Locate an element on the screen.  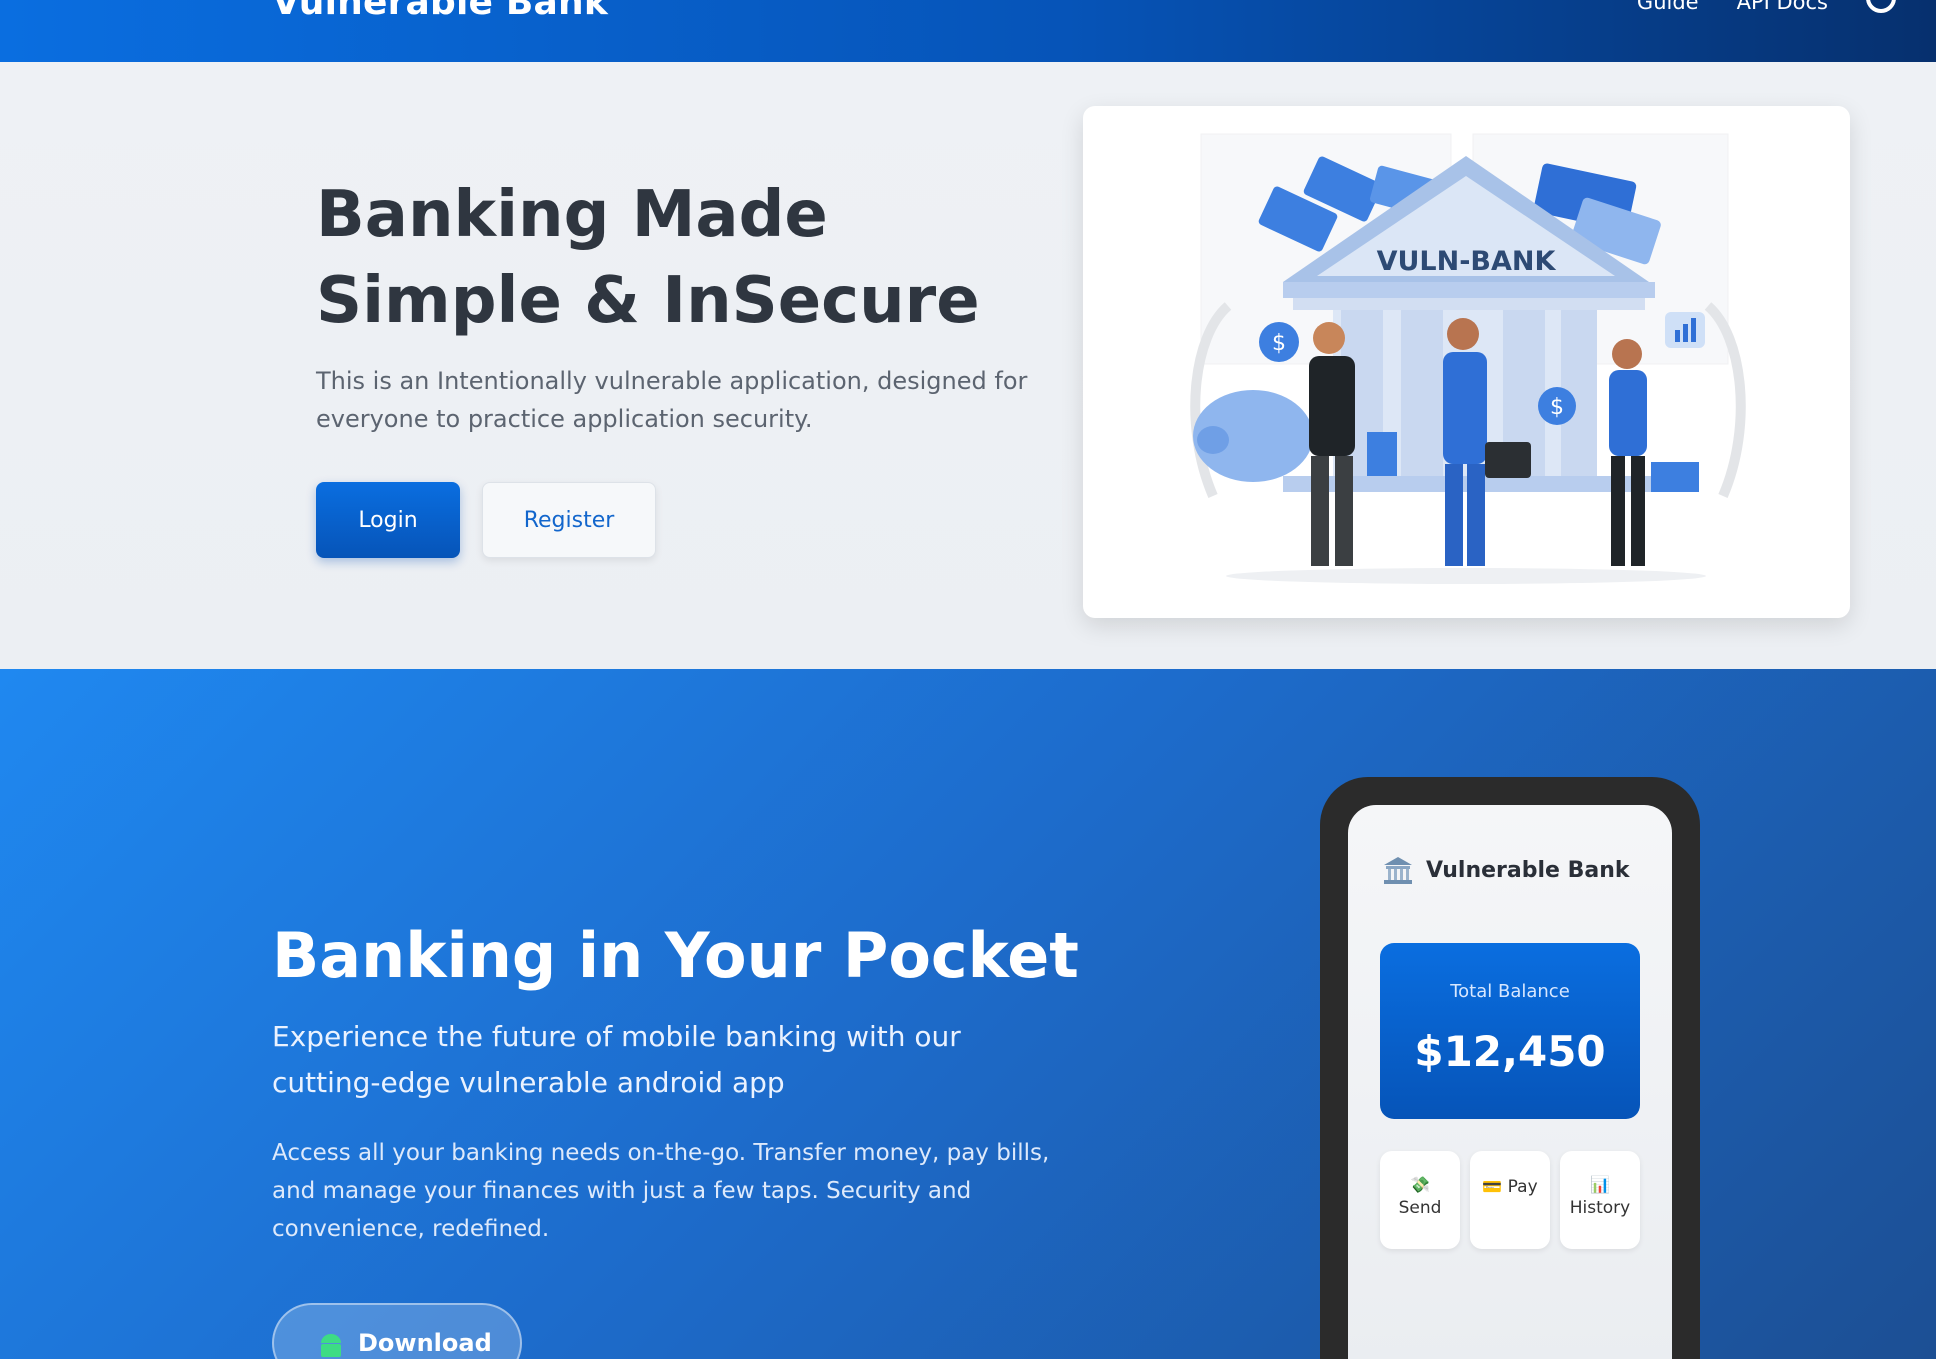
history-action-button: 📊 History is located at coordinates (1600, 1200).